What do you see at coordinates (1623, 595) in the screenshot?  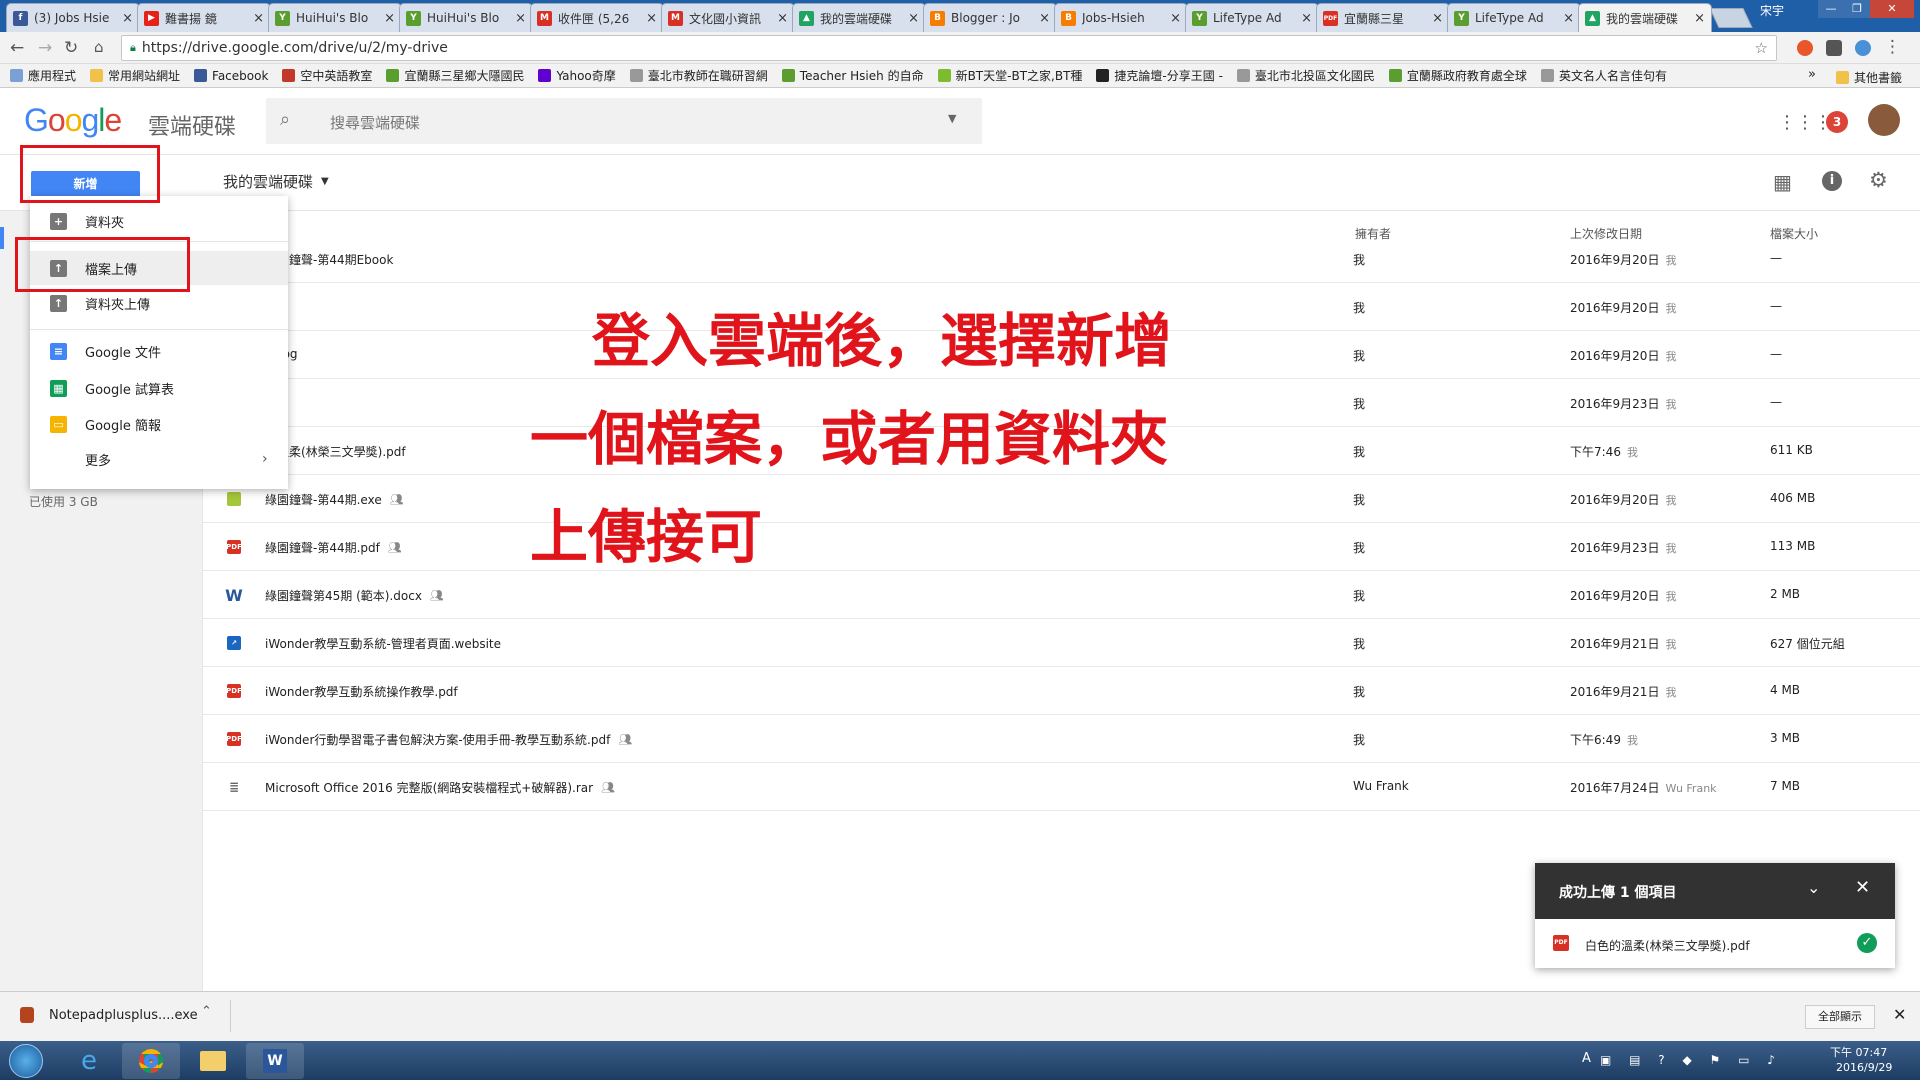 I see `file-modified: 2016年9月20日我` at bounding box center [1623, 595].